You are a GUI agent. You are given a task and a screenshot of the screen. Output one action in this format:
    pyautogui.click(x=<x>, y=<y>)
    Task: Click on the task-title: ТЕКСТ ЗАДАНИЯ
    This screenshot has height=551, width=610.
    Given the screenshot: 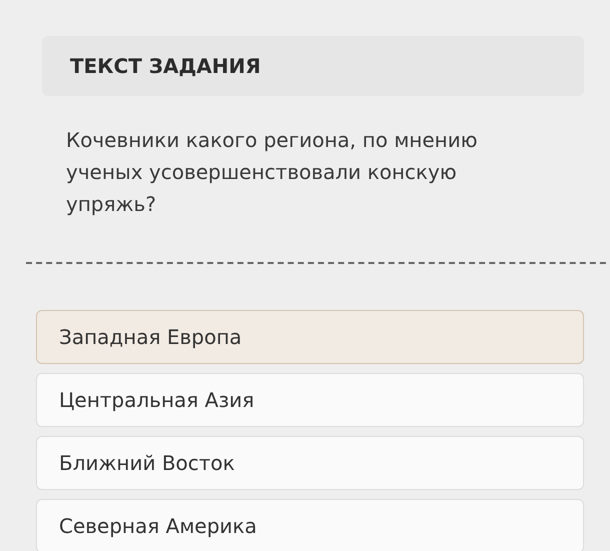 What is the action you would take?
    pyautogui.click(x=165, y=66)
    